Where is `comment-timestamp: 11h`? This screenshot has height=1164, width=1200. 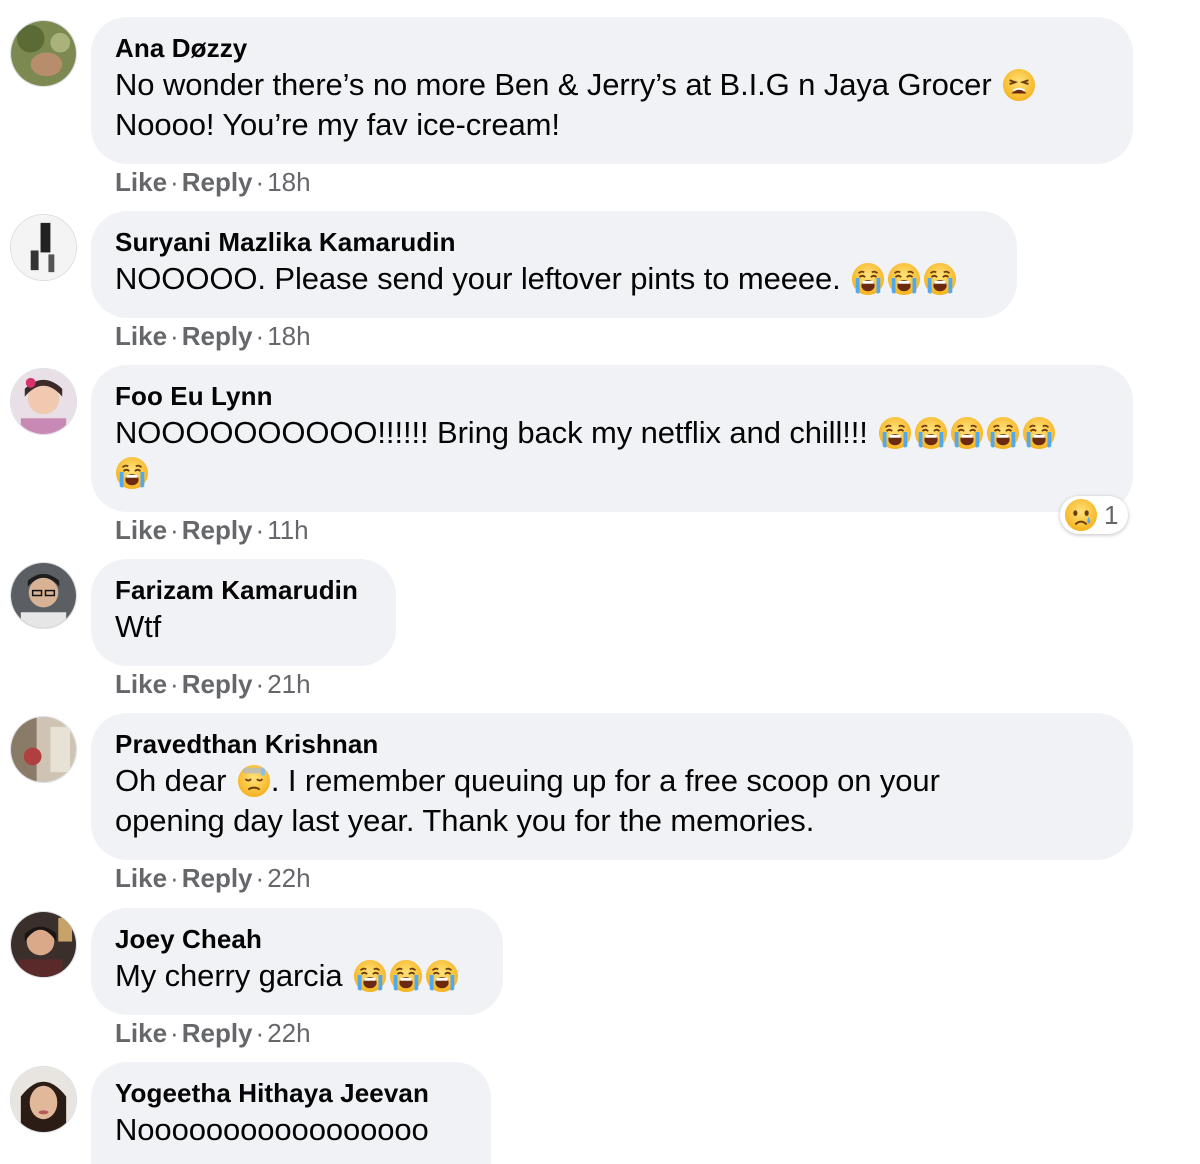 comment-timestamp: 11h is located at coordinates (287, 530).